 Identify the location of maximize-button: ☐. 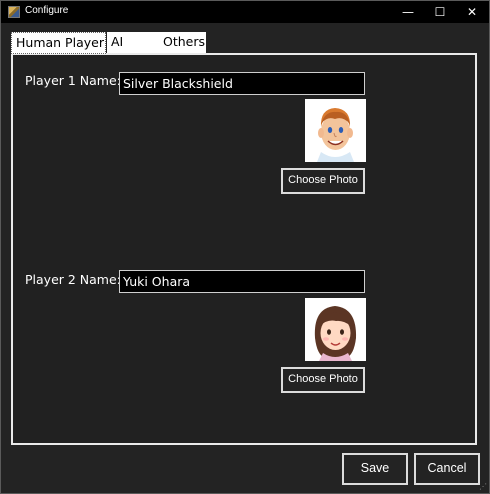
(440, 12).